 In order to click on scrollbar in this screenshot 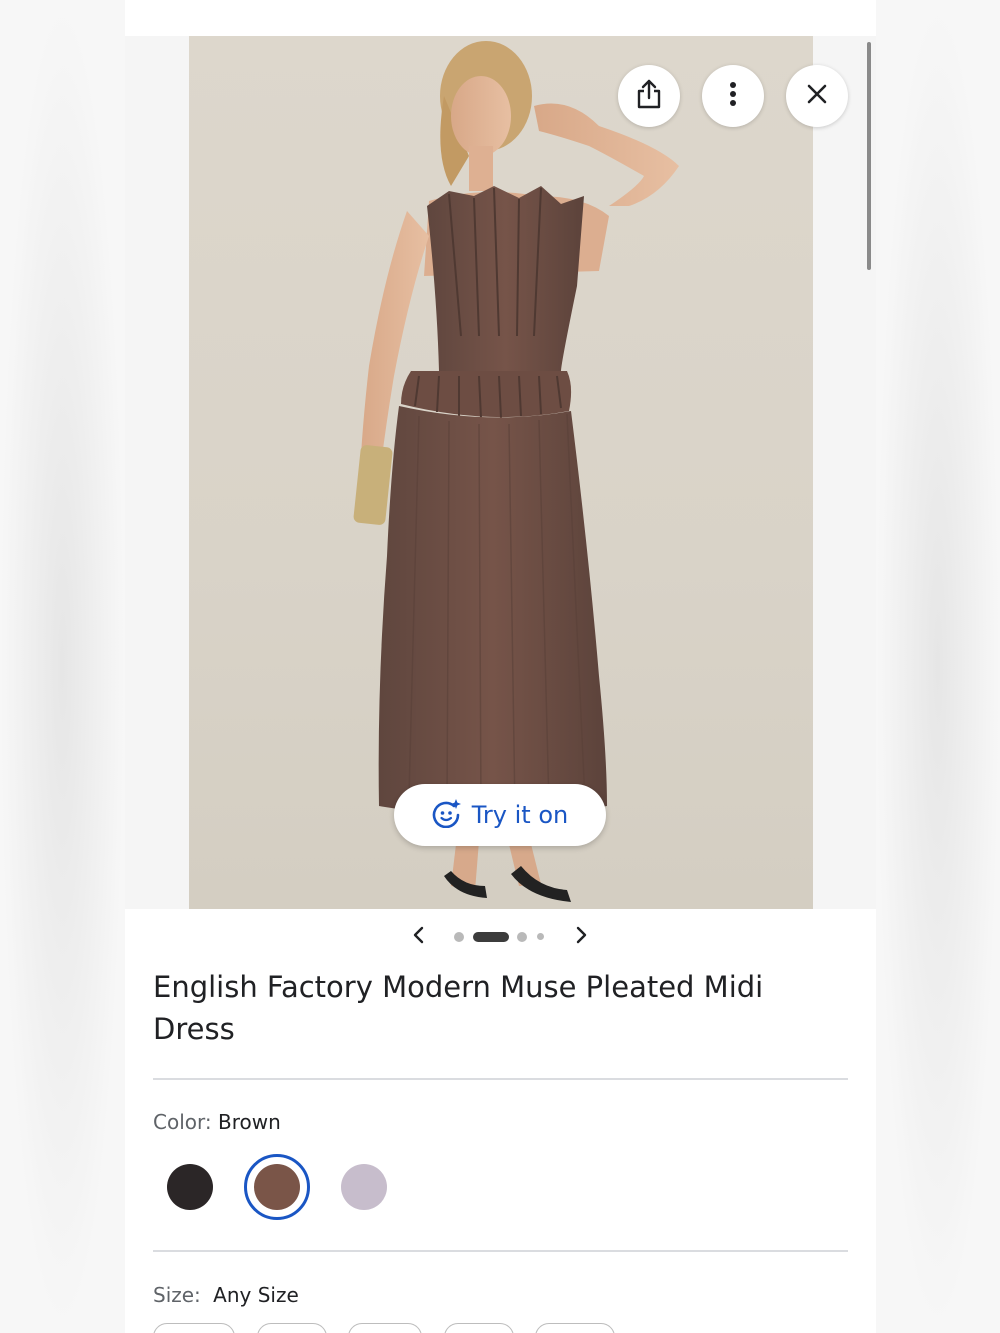, I will do `click(869, 156)`.